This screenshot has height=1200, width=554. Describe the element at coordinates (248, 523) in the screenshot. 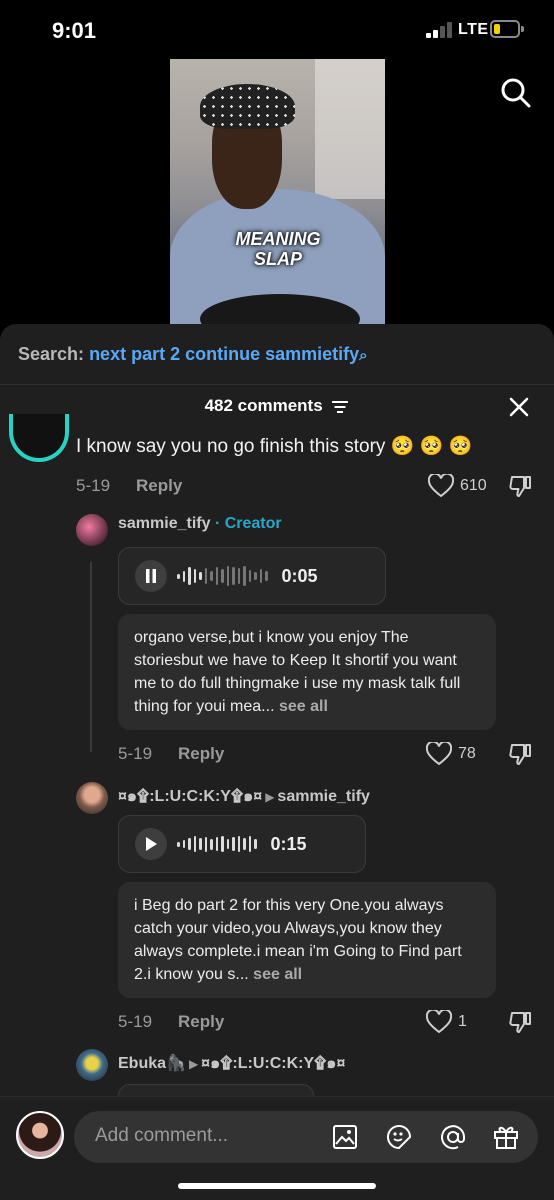

I see `creator-badge: · Creator` at that location.